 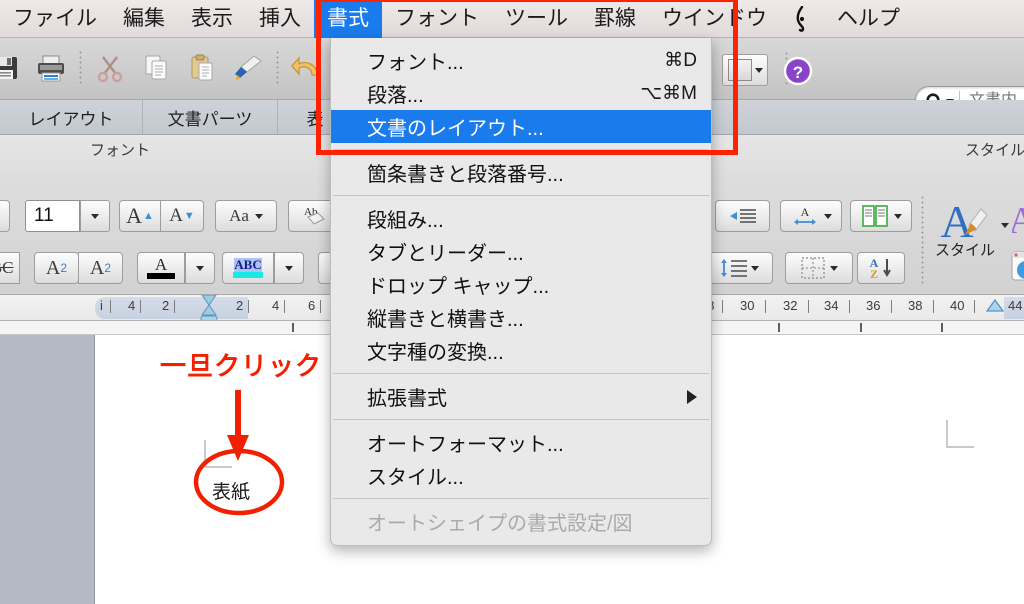 I want to click on style-gallery-button: A スタイル, so click(x=965, y=232).